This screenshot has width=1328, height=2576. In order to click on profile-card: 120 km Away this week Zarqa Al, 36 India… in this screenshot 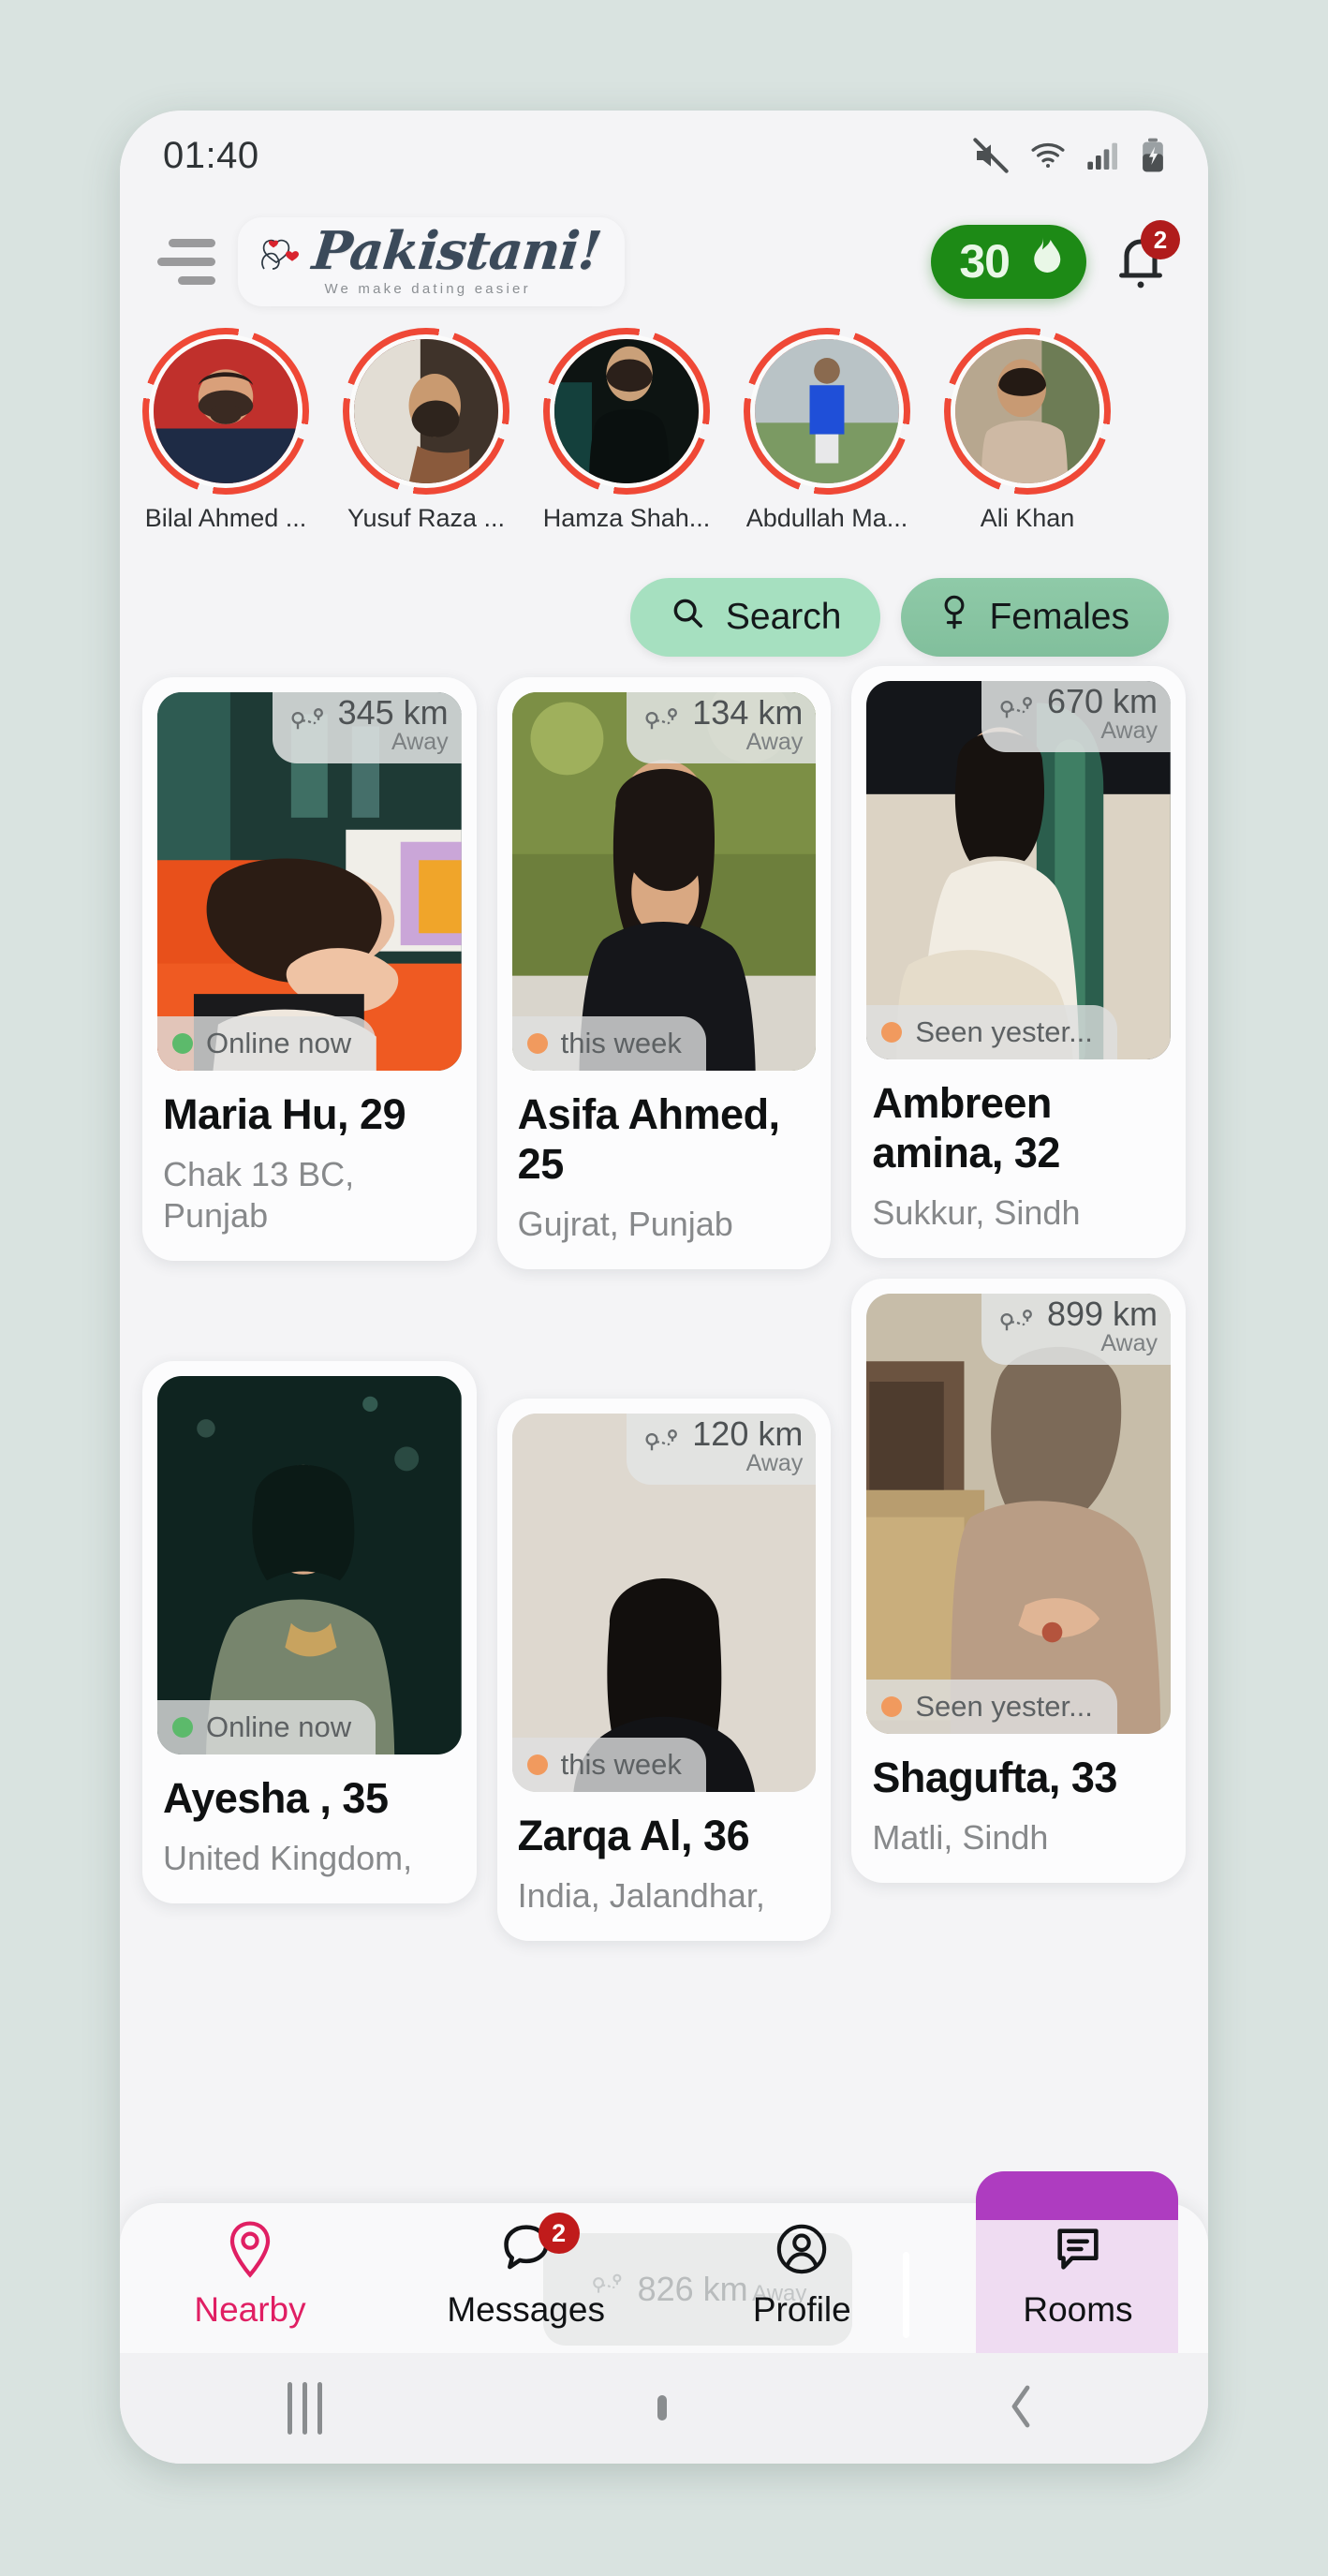, I will do `click(664, 1671)`.